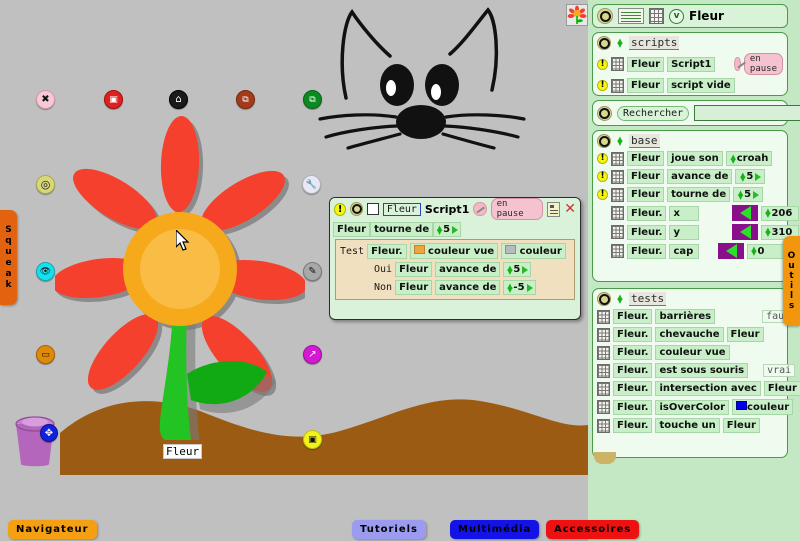 The width and height of the screenshot is (800, 541). I want to click on viewer-row: Fleur. touche un Fleur, so click(690, 425).